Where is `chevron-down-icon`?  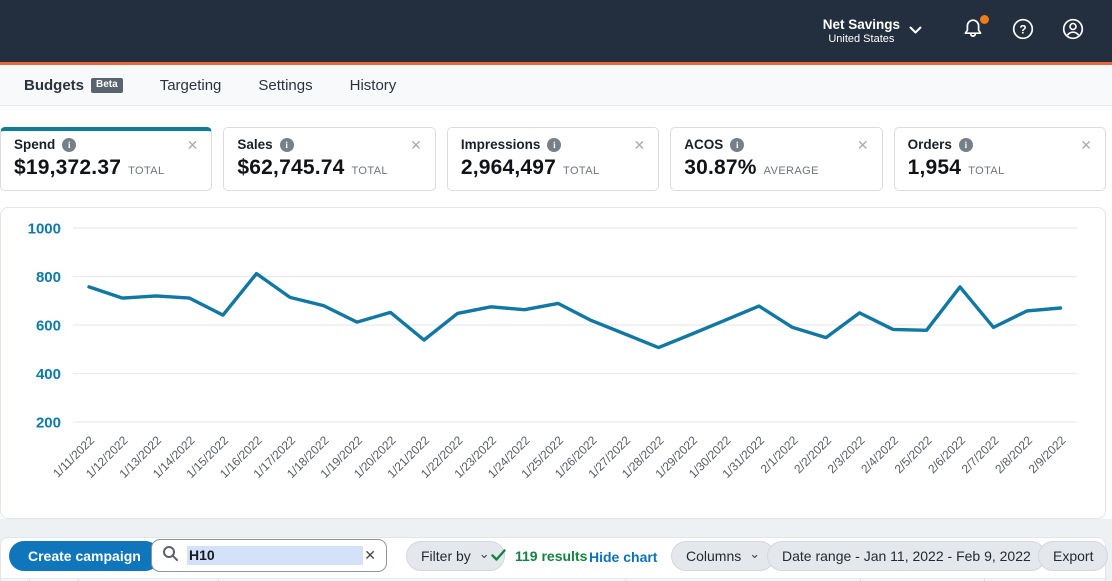 chevron-down-icon is located at coordinates (915, 31).